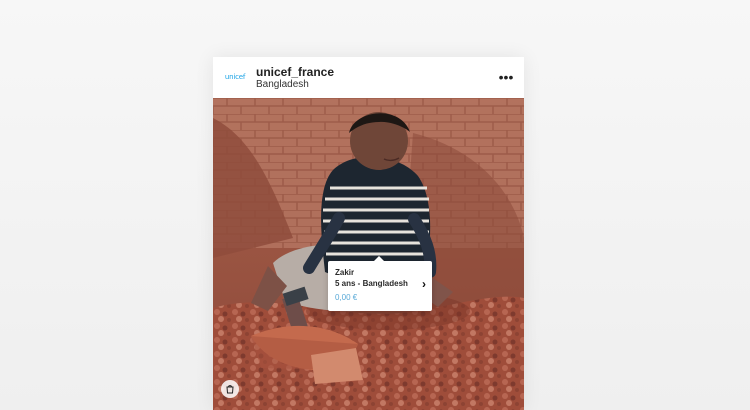  I want to click on more-options-button: •••, so click(506, 77).